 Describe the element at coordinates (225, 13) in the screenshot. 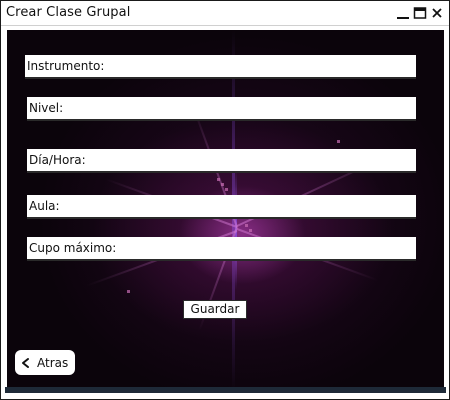

I see `title-bar: Crear Clase Grupal` at that location.